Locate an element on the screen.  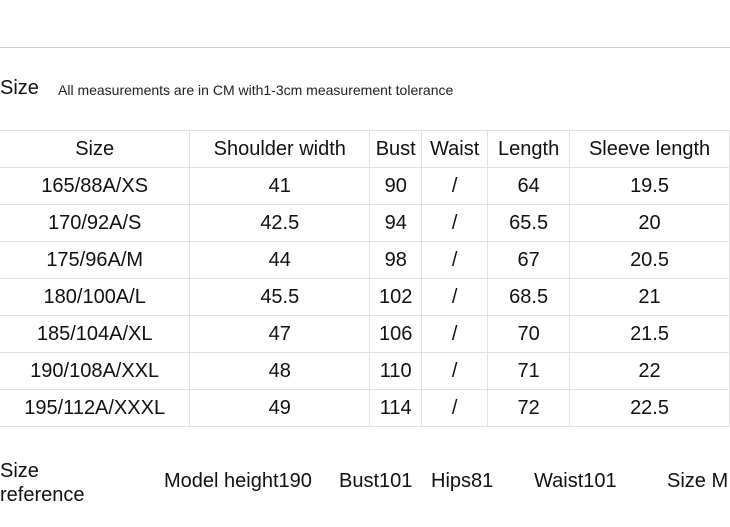
cell-shoulder-width: 41 is located at coordinates (280, 186).